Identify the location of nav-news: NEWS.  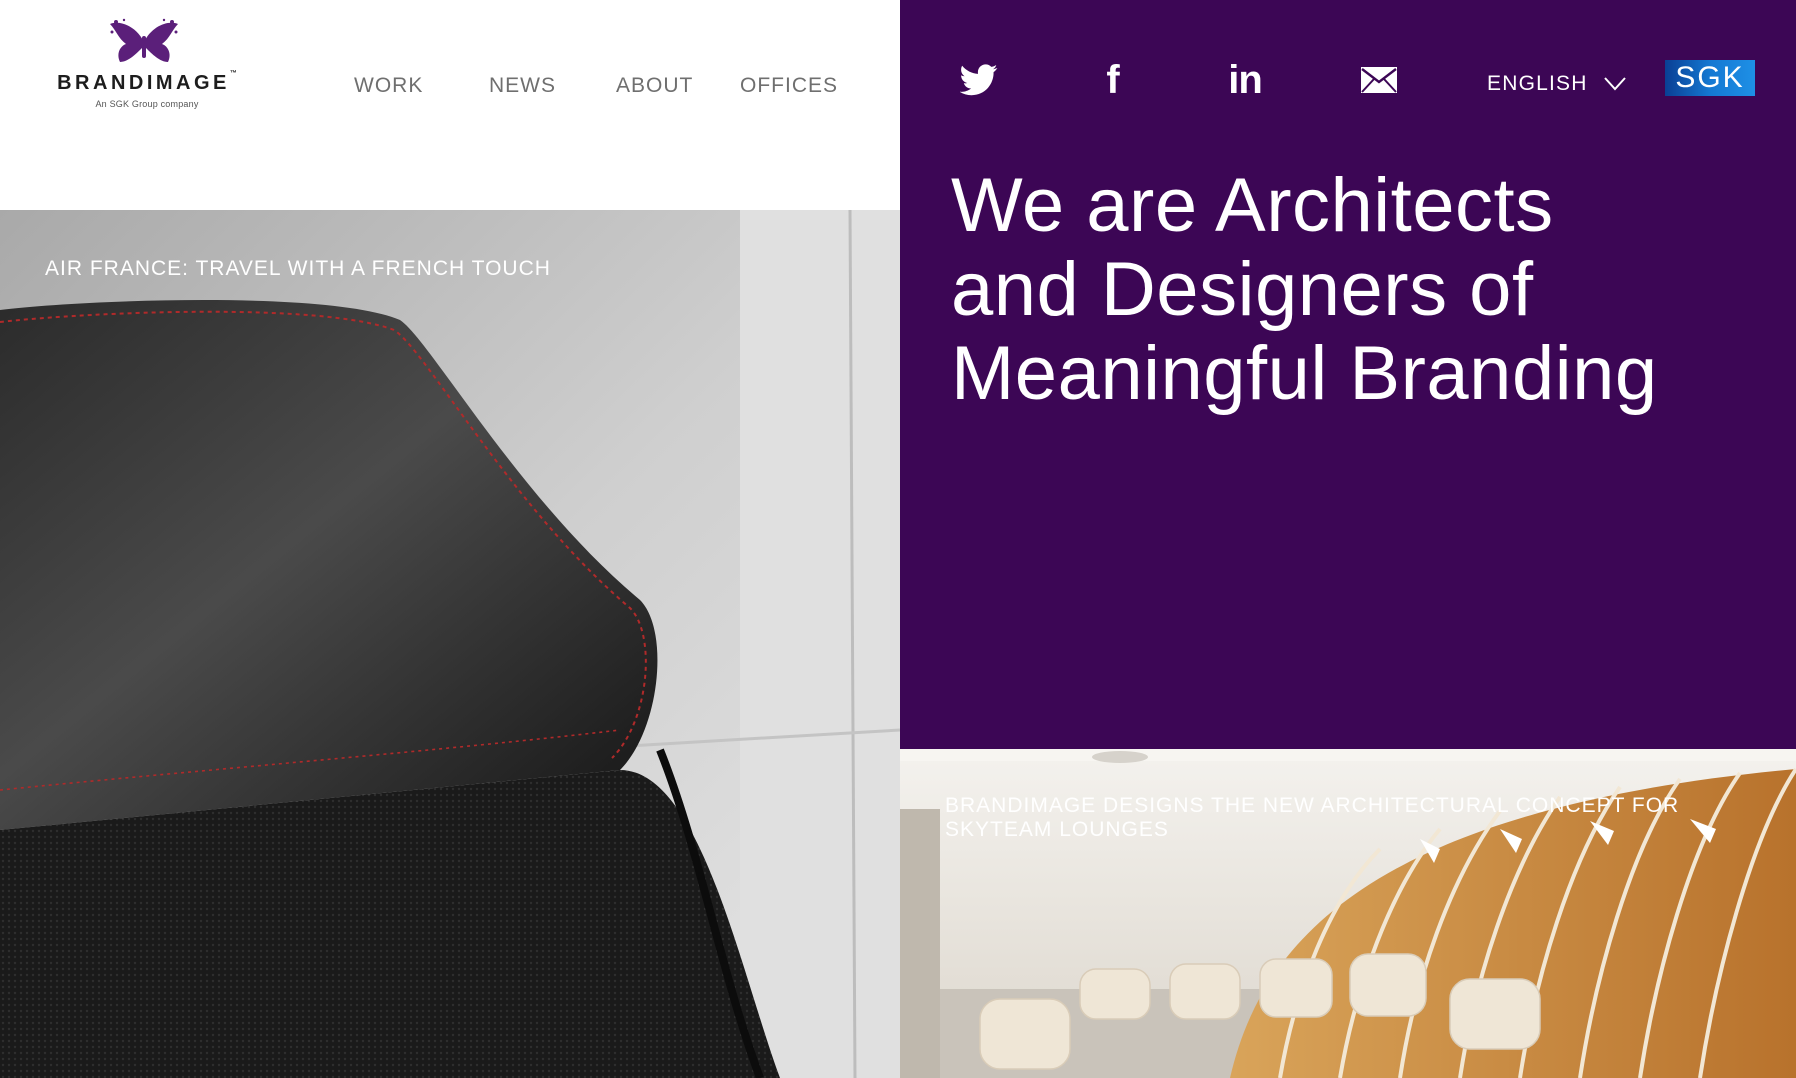
(522, 86).